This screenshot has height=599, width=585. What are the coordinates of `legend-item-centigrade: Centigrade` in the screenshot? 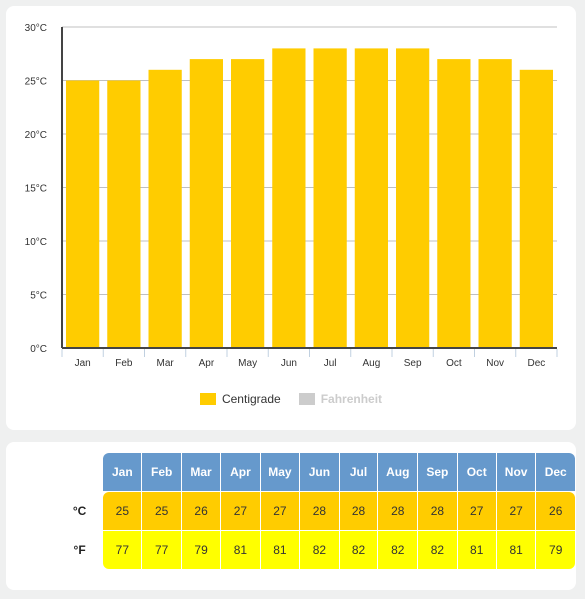 It's located at (240, 399).